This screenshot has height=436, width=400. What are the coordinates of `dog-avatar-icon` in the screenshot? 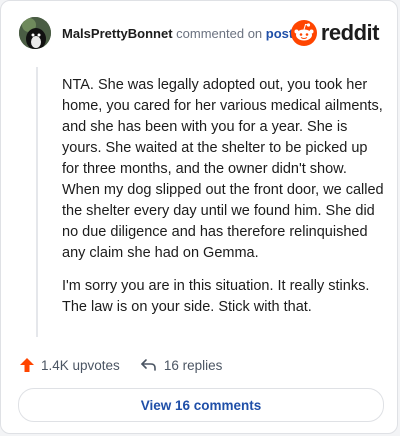 It's located at (35, 33).